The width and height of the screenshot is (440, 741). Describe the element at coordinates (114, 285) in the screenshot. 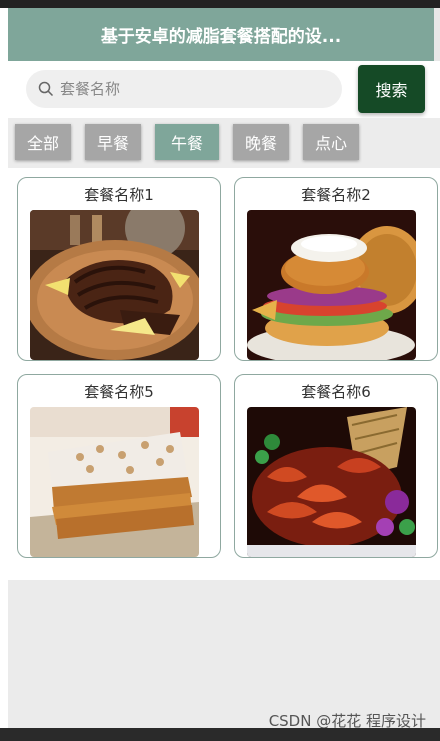

I see `grilled-steak-image` at that location.